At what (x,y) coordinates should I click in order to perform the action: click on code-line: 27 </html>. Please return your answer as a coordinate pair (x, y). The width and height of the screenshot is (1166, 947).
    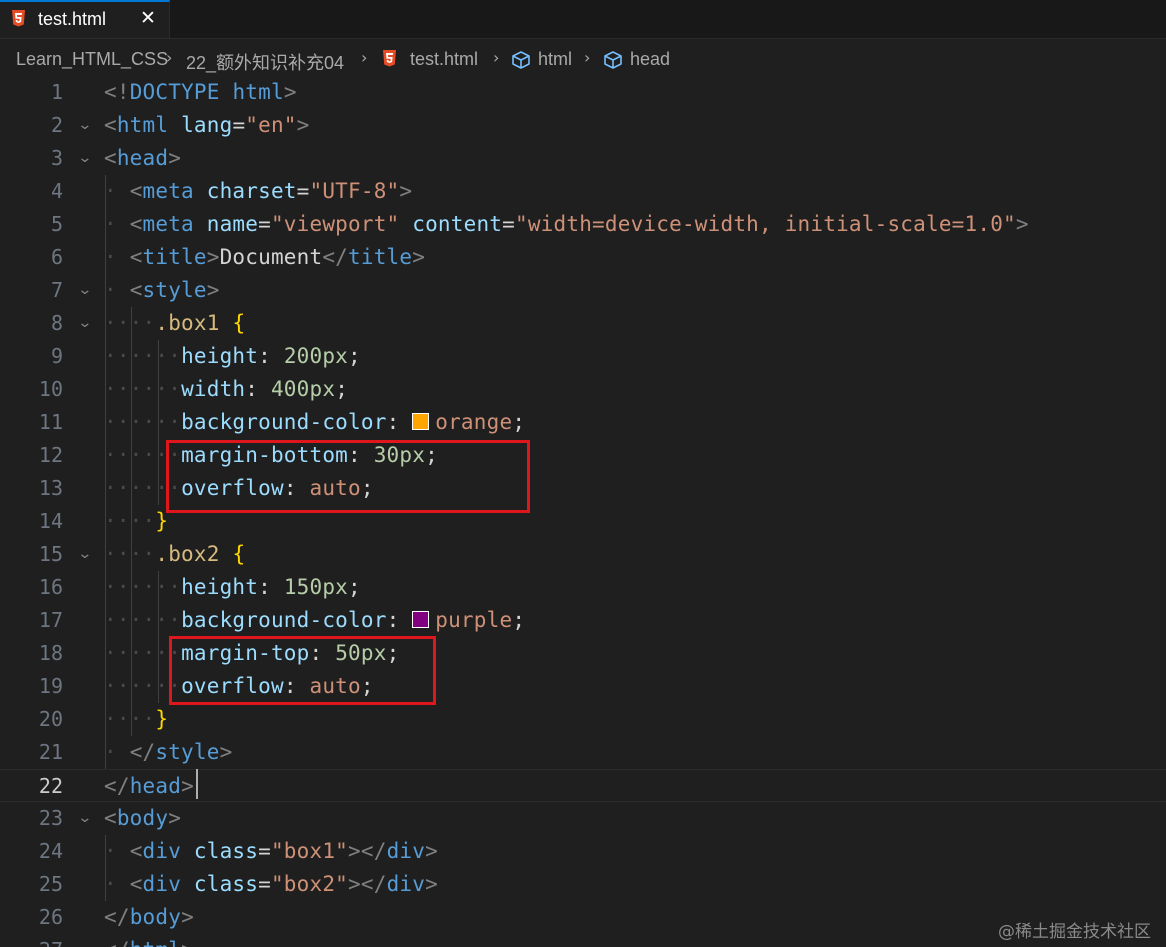
    Looking at the image, I should click on (583, 940).